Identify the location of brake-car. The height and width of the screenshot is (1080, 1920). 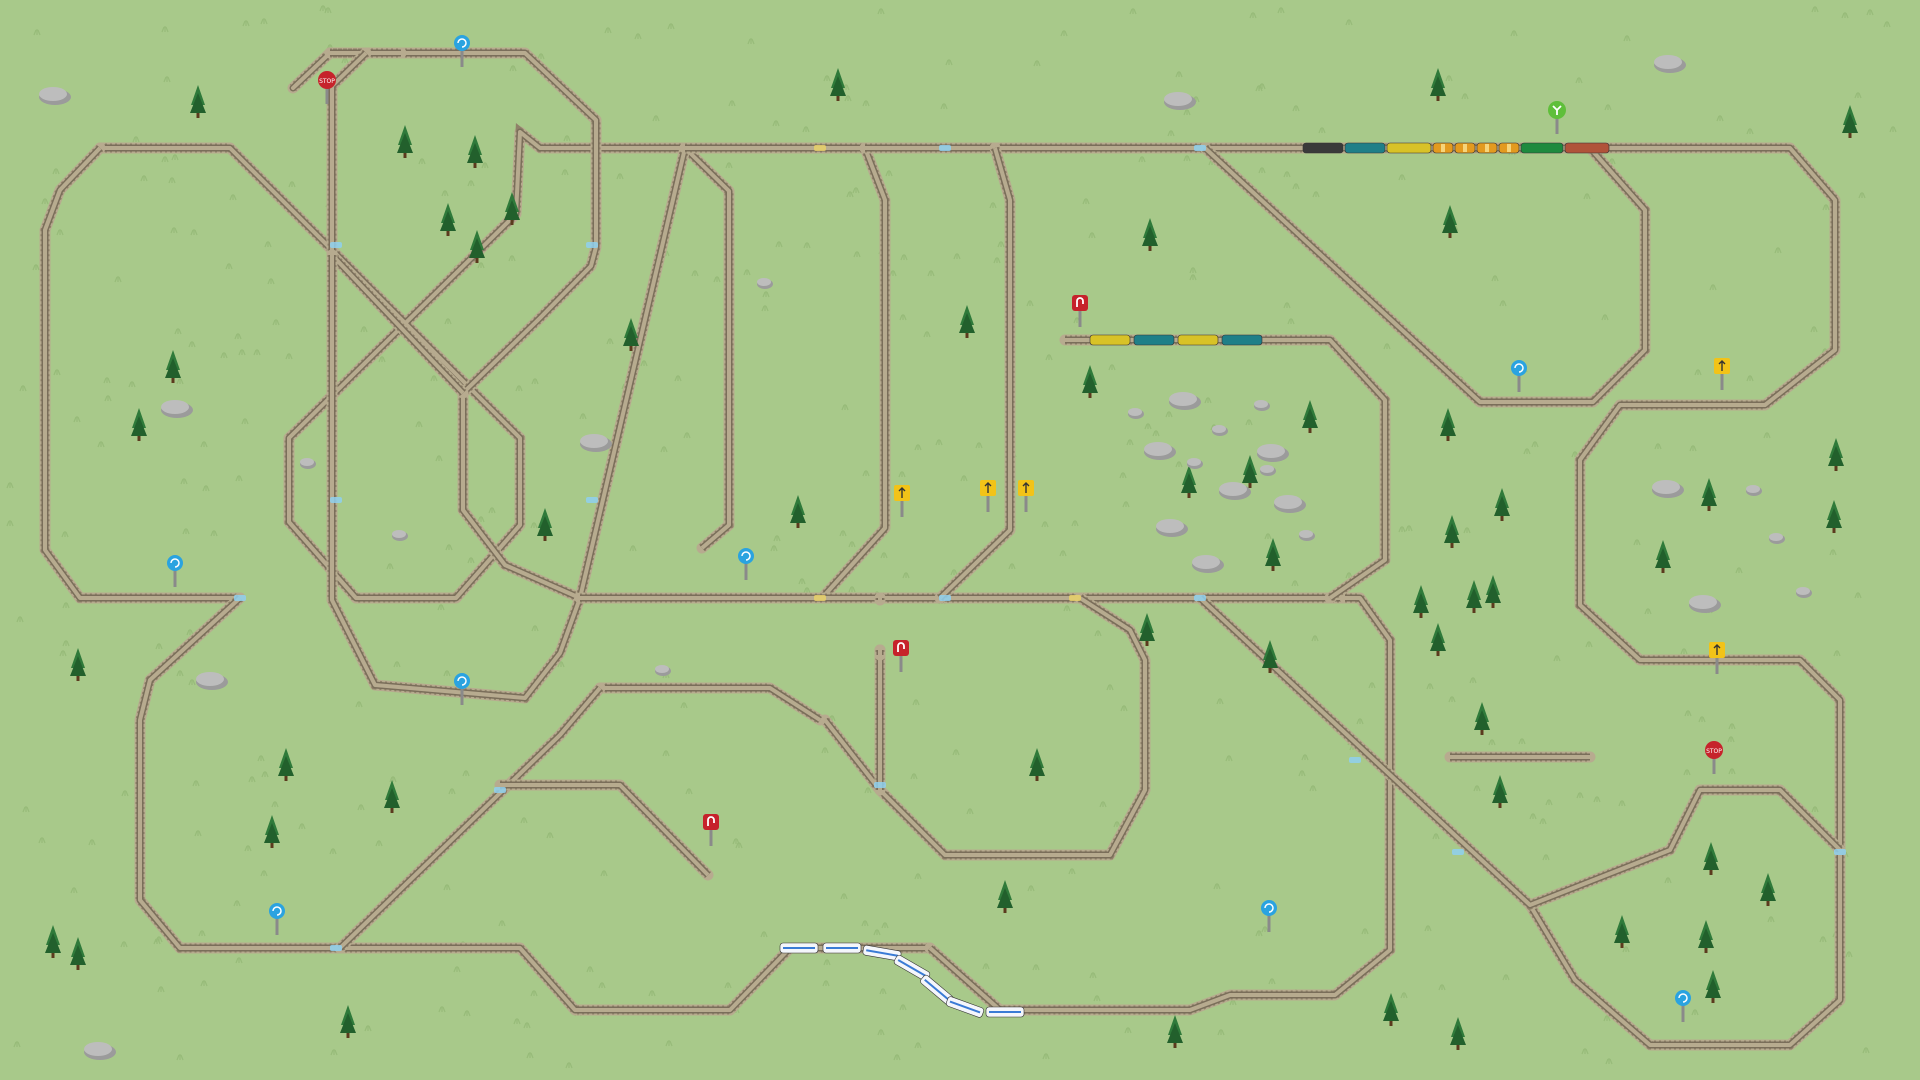
(1587, 148).